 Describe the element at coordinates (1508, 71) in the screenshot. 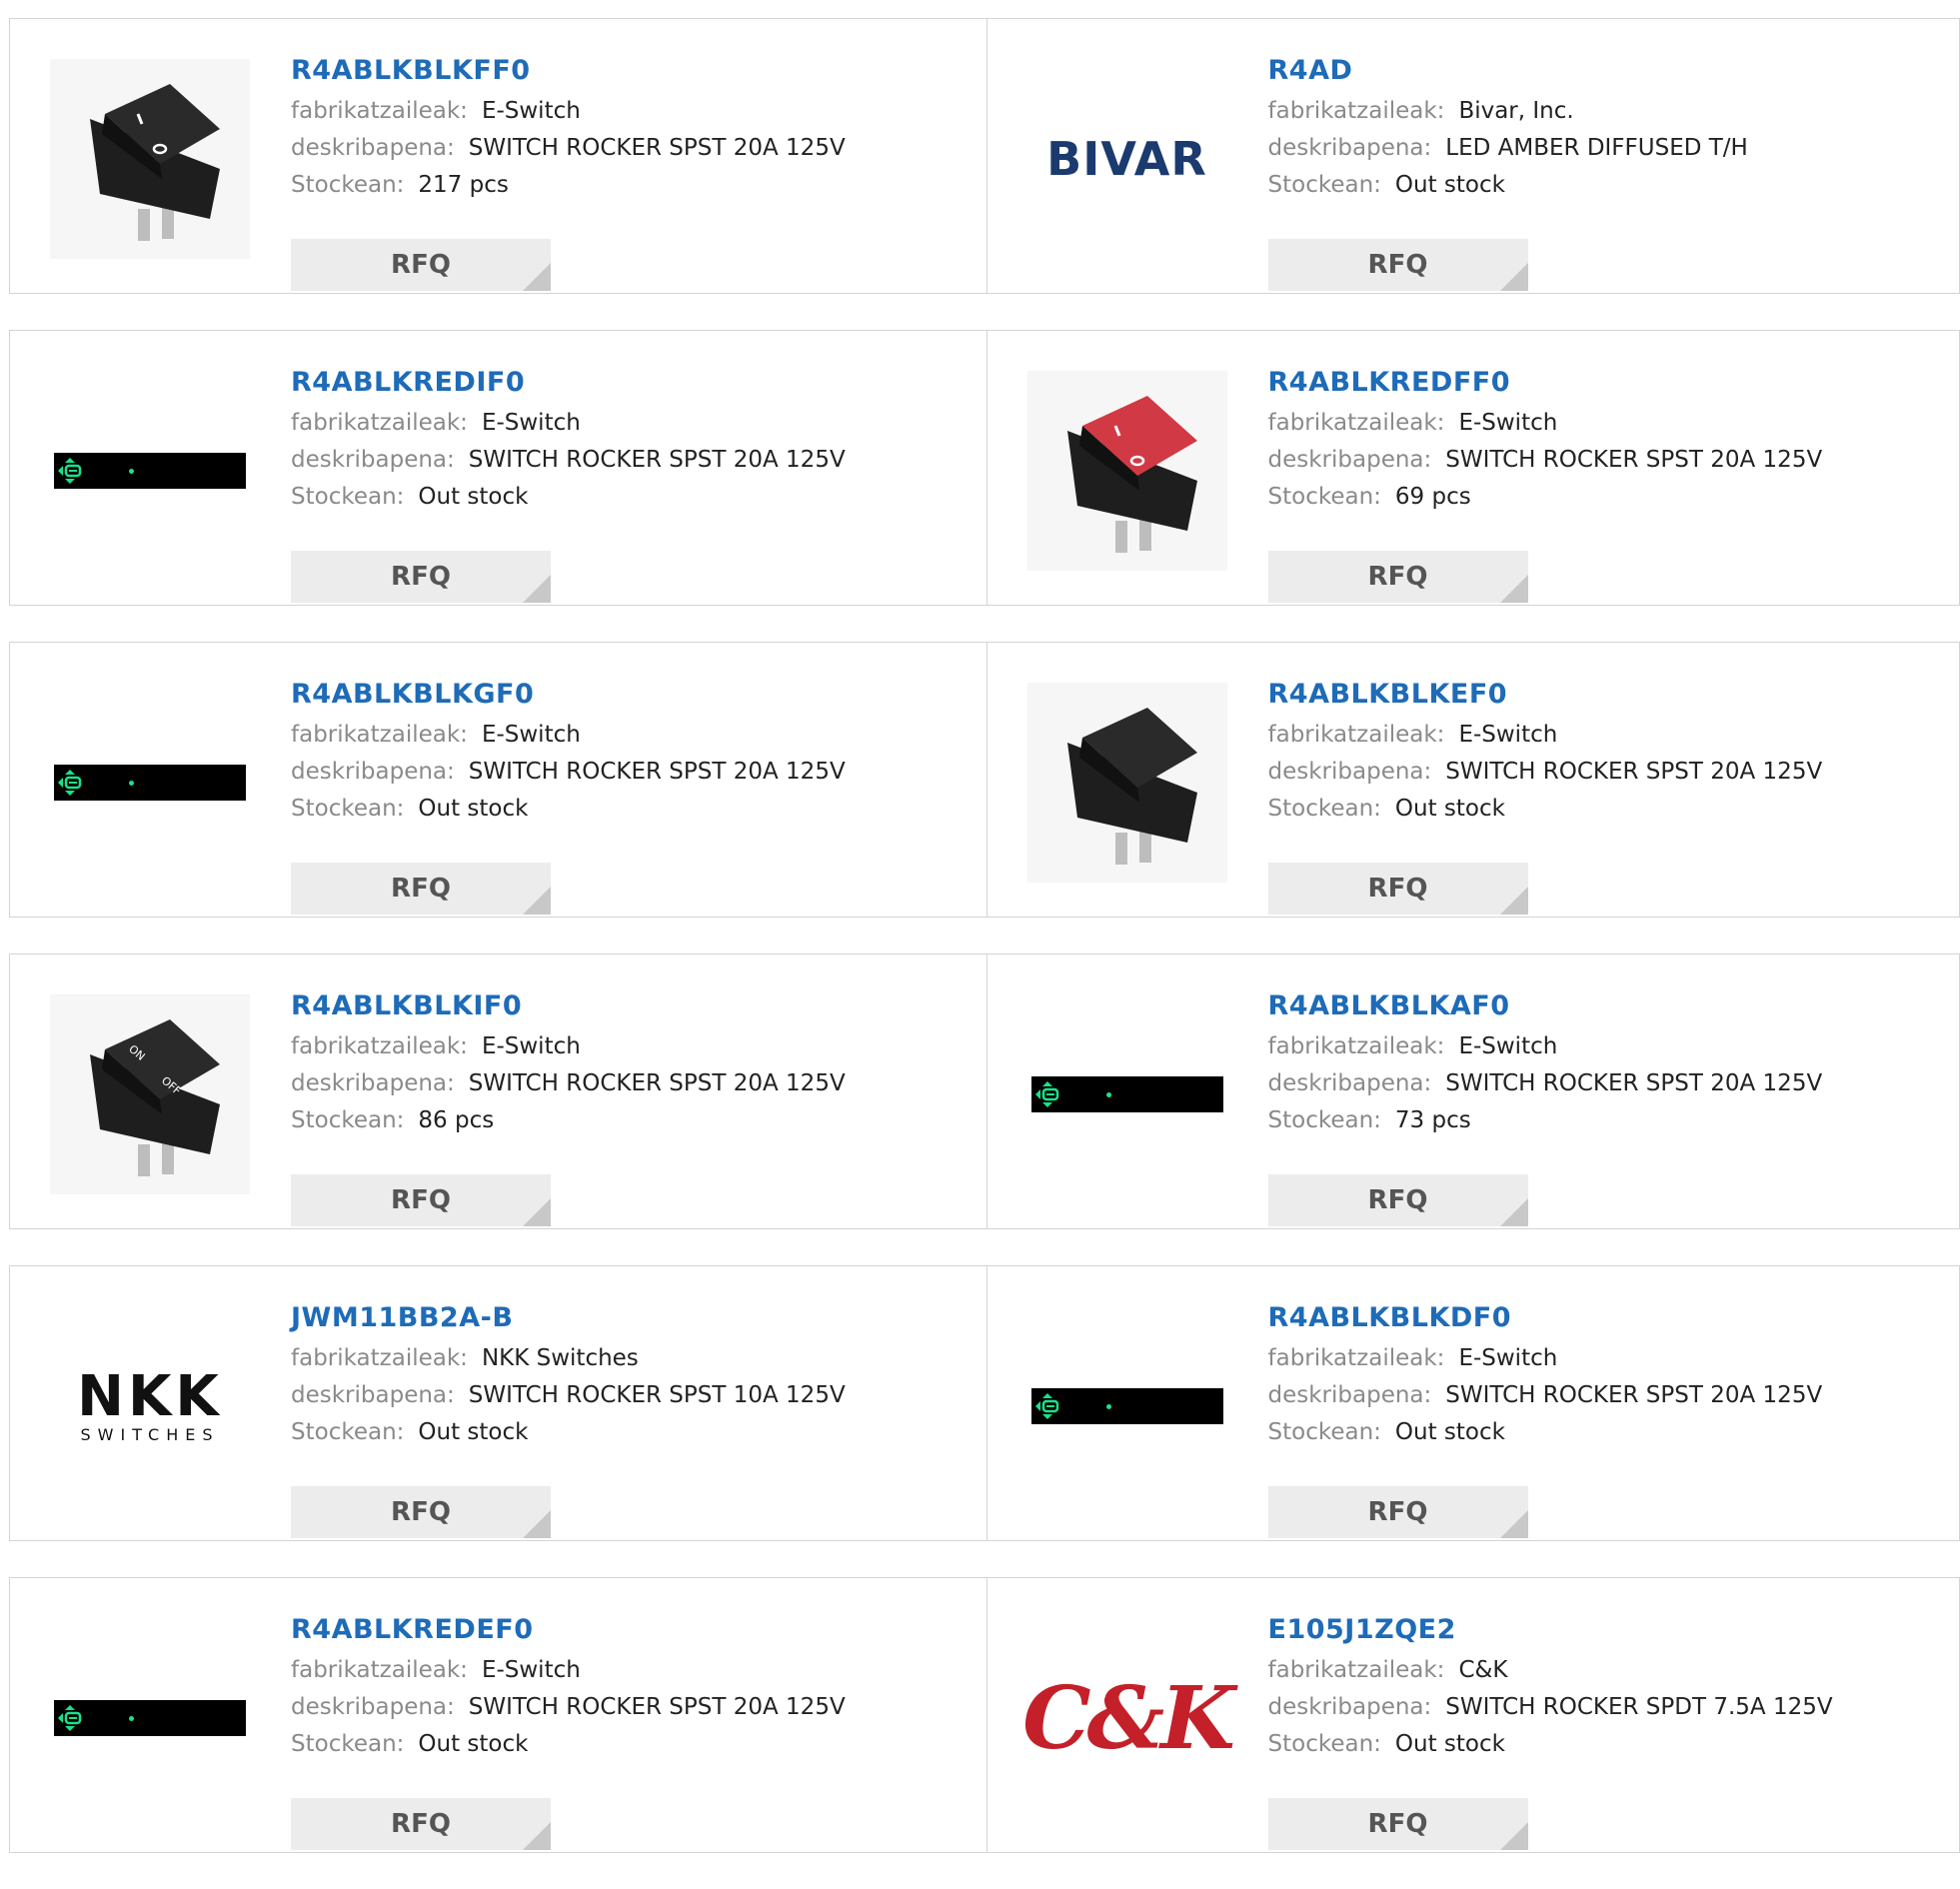

I see `part-number-link: R4AD` at that location.